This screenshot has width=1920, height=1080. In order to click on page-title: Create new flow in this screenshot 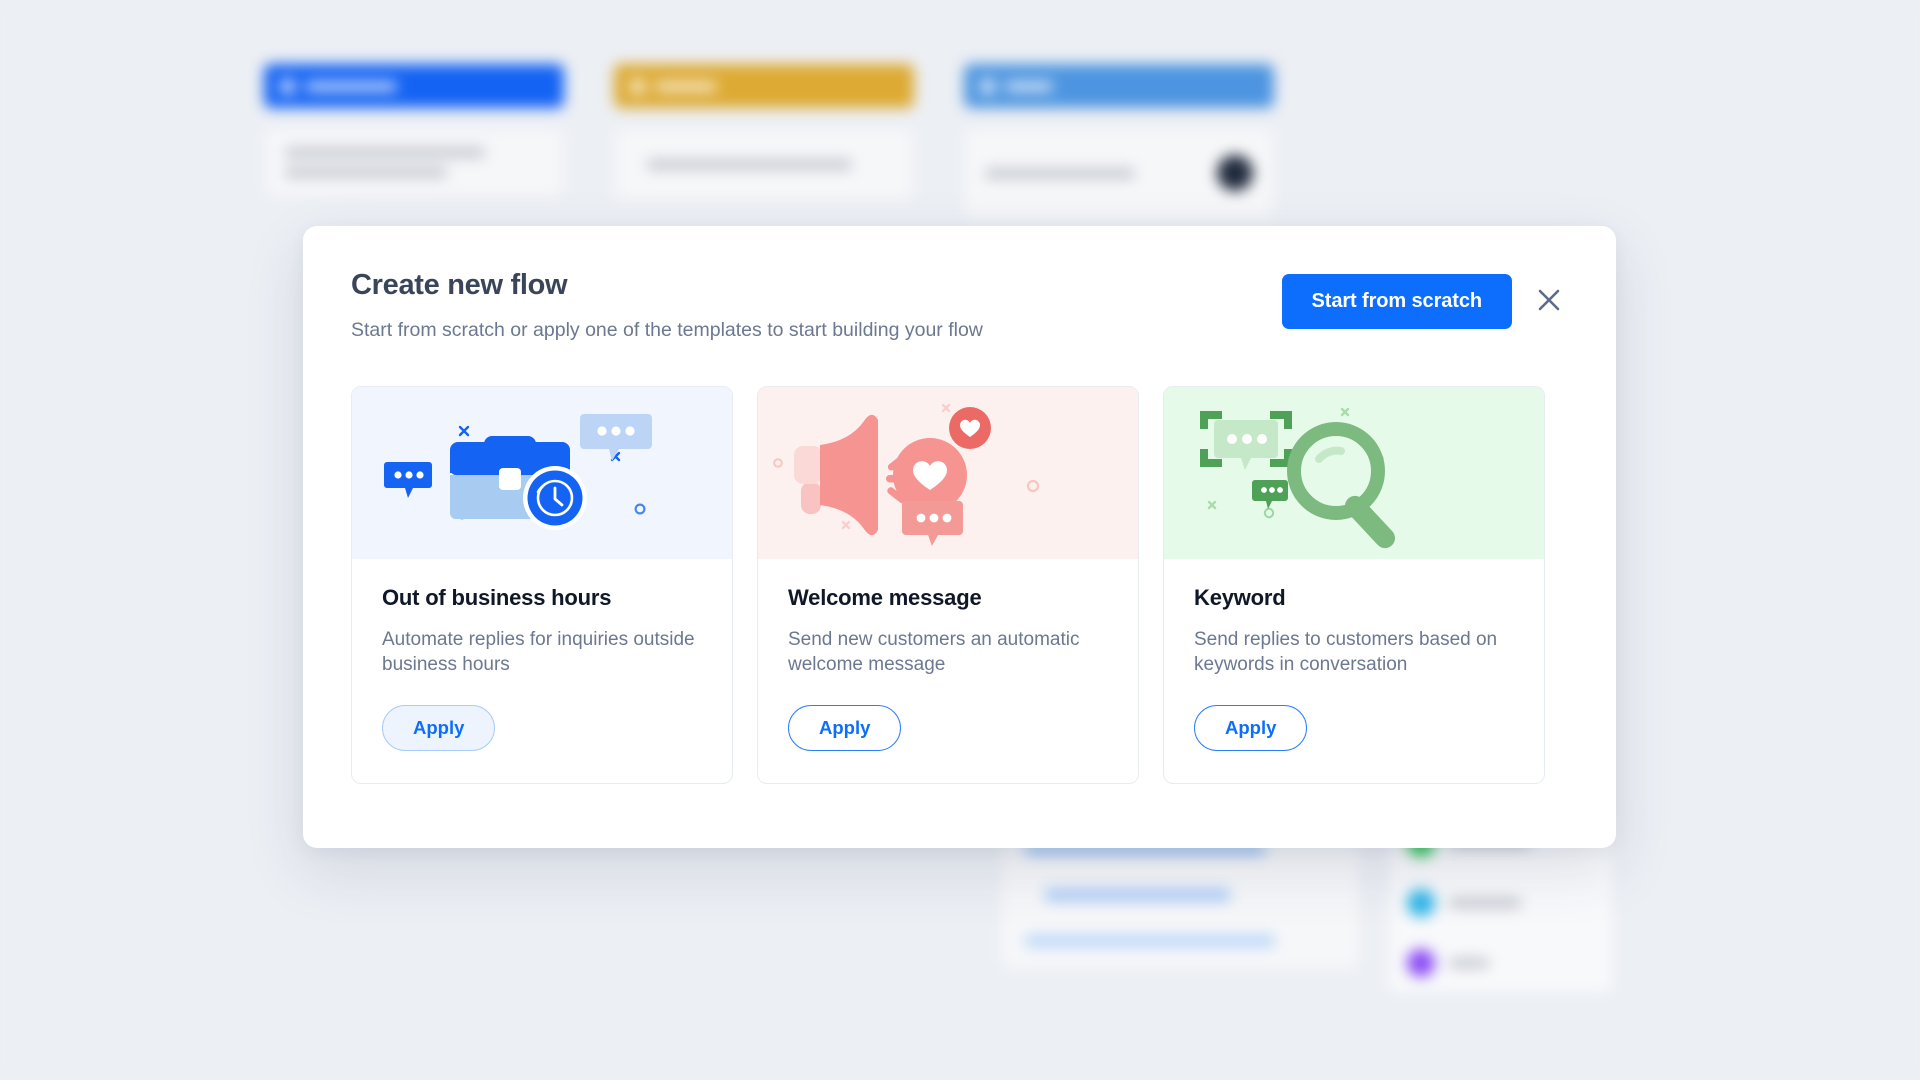, I will do `click(459, 285)`.